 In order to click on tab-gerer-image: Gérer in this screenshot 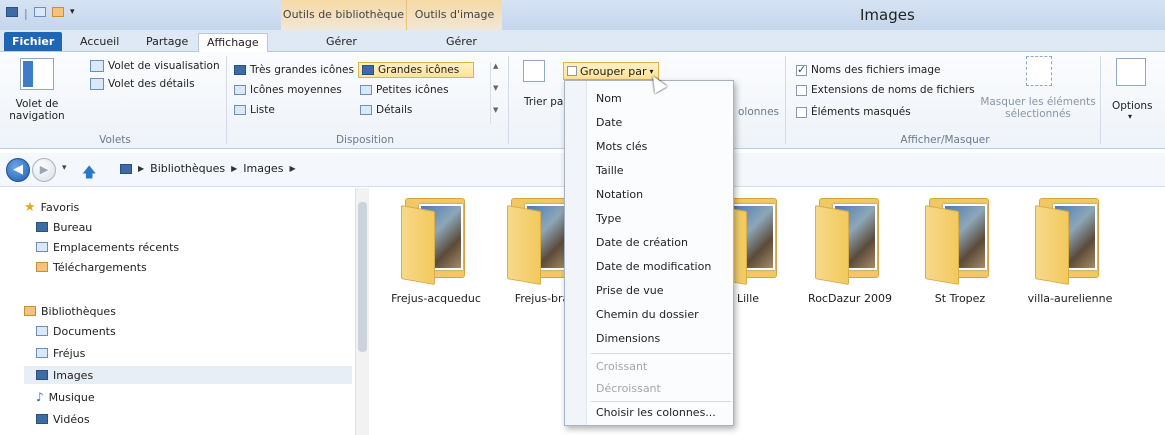, I will do `click(461, 42)`.